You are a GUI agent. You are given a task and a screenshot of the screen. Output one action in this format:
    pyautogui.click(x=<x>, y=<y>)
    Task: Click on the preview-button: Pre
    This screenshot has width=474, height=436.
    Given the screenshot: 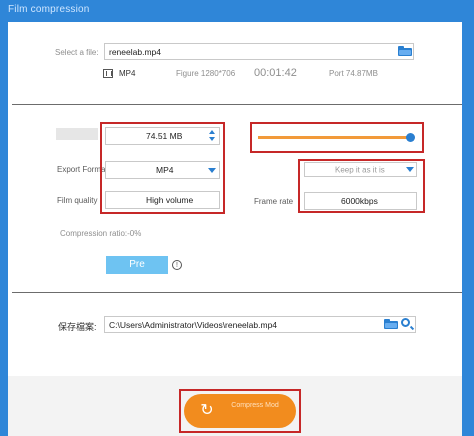 What is the action you would take?
    pyautogui.click(x=137, y=265)
    